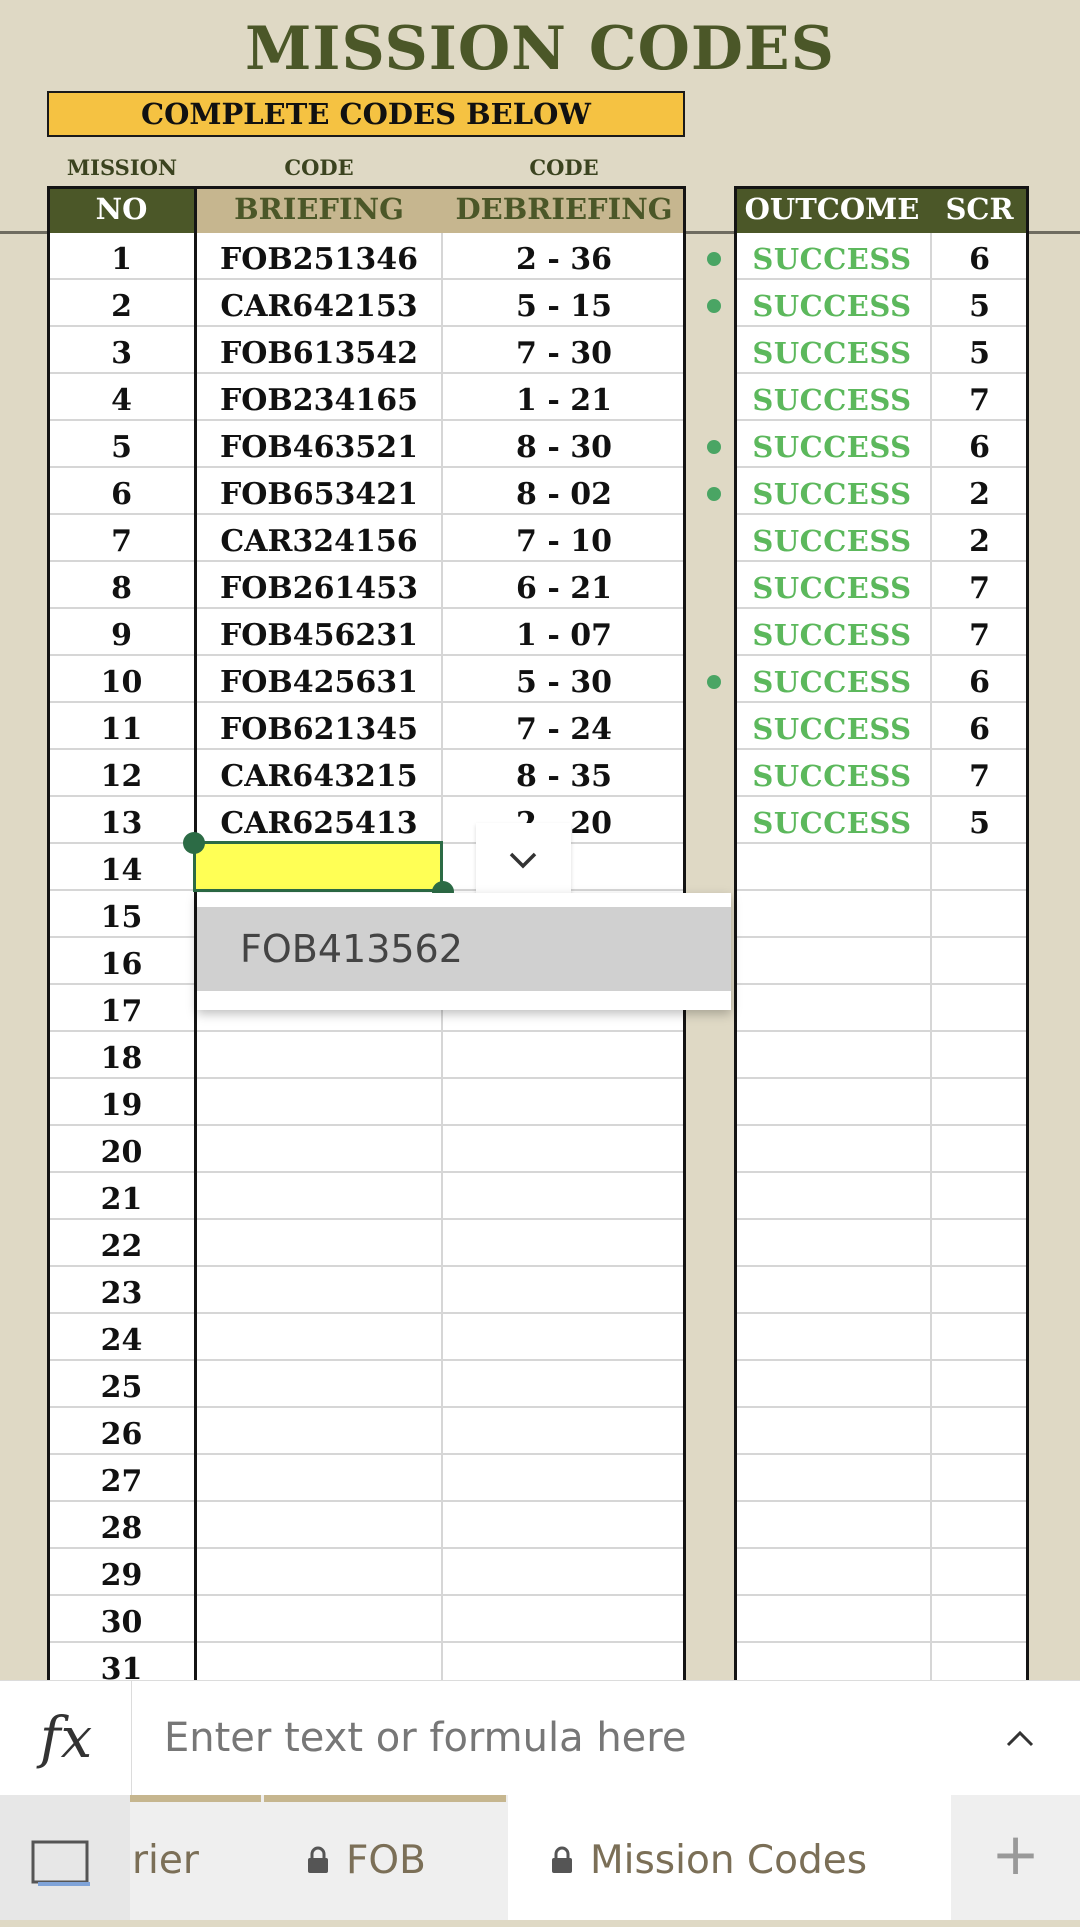 This screenshot has width=1080, height=1927. Describe the element at coordinates (564, 776) in the screenshot. I see `cell-debriefing: 8 - 35` at that location.